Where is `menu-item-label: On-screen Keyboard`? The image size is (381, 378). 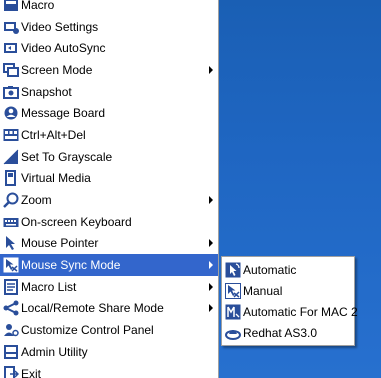 menu-item-label: On-screen Keyboard is located at coordinates (76, 221).